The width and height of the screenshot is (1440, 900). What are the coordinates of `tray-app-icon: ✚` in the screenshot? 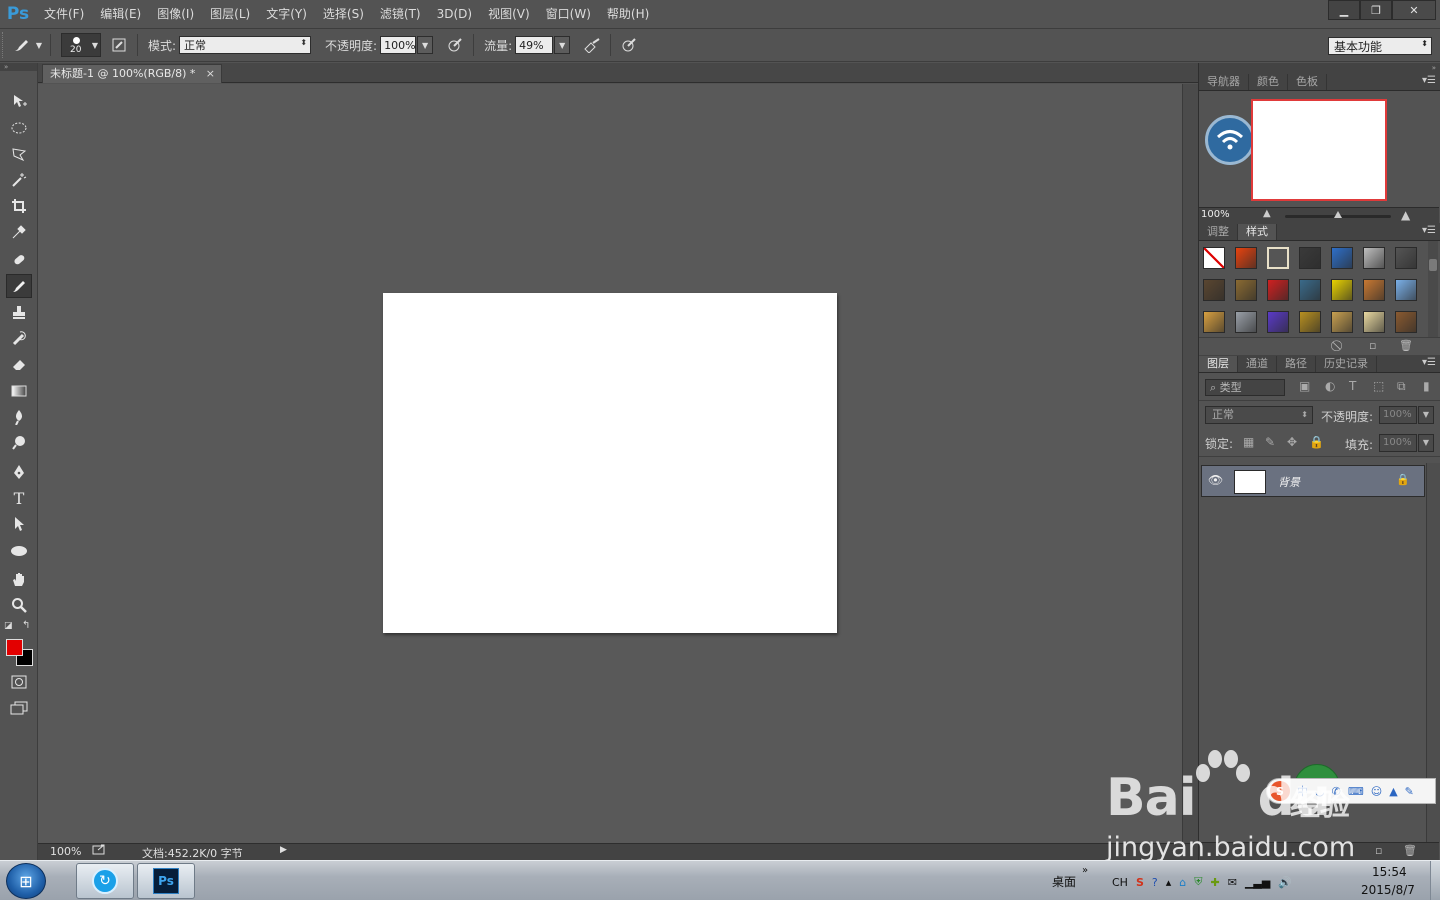 It's located at (1215, 882).